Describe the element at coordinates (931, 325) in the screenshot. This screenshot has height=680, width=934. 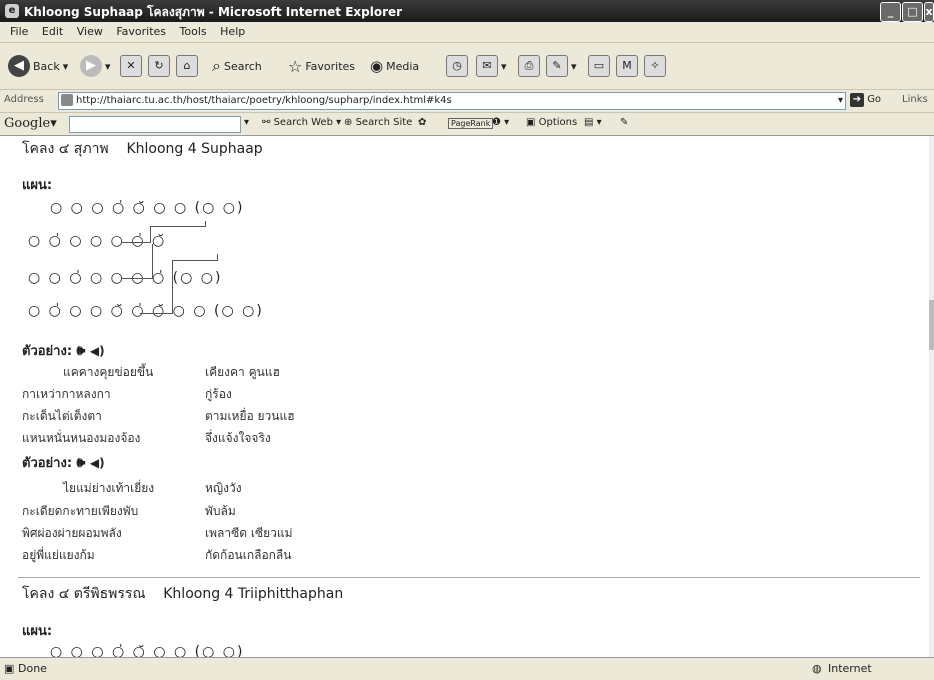
I see `scrollbar-thumb` at that location.